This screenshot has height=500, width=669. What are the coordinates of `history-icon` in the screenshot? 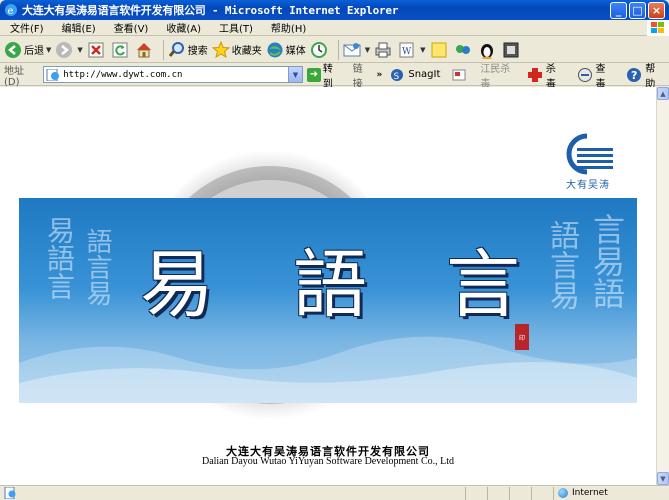 It's located at (319, 50).